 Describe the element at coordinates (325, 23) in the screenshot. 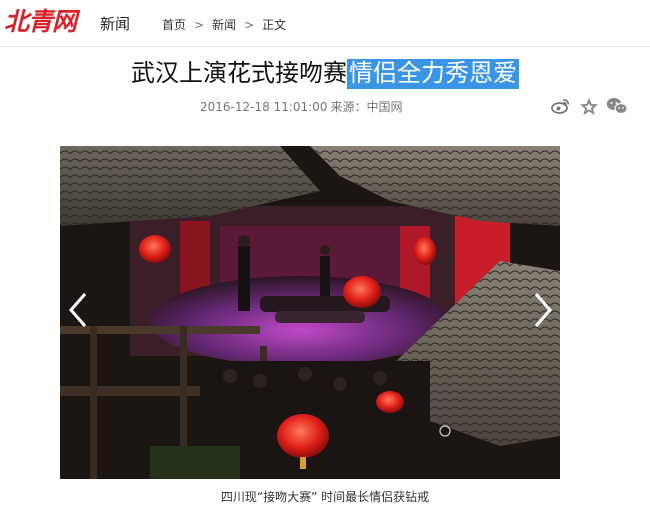

I see `site-header: 北青网 新闻 首页 > 新闻 > 正文` at that location.